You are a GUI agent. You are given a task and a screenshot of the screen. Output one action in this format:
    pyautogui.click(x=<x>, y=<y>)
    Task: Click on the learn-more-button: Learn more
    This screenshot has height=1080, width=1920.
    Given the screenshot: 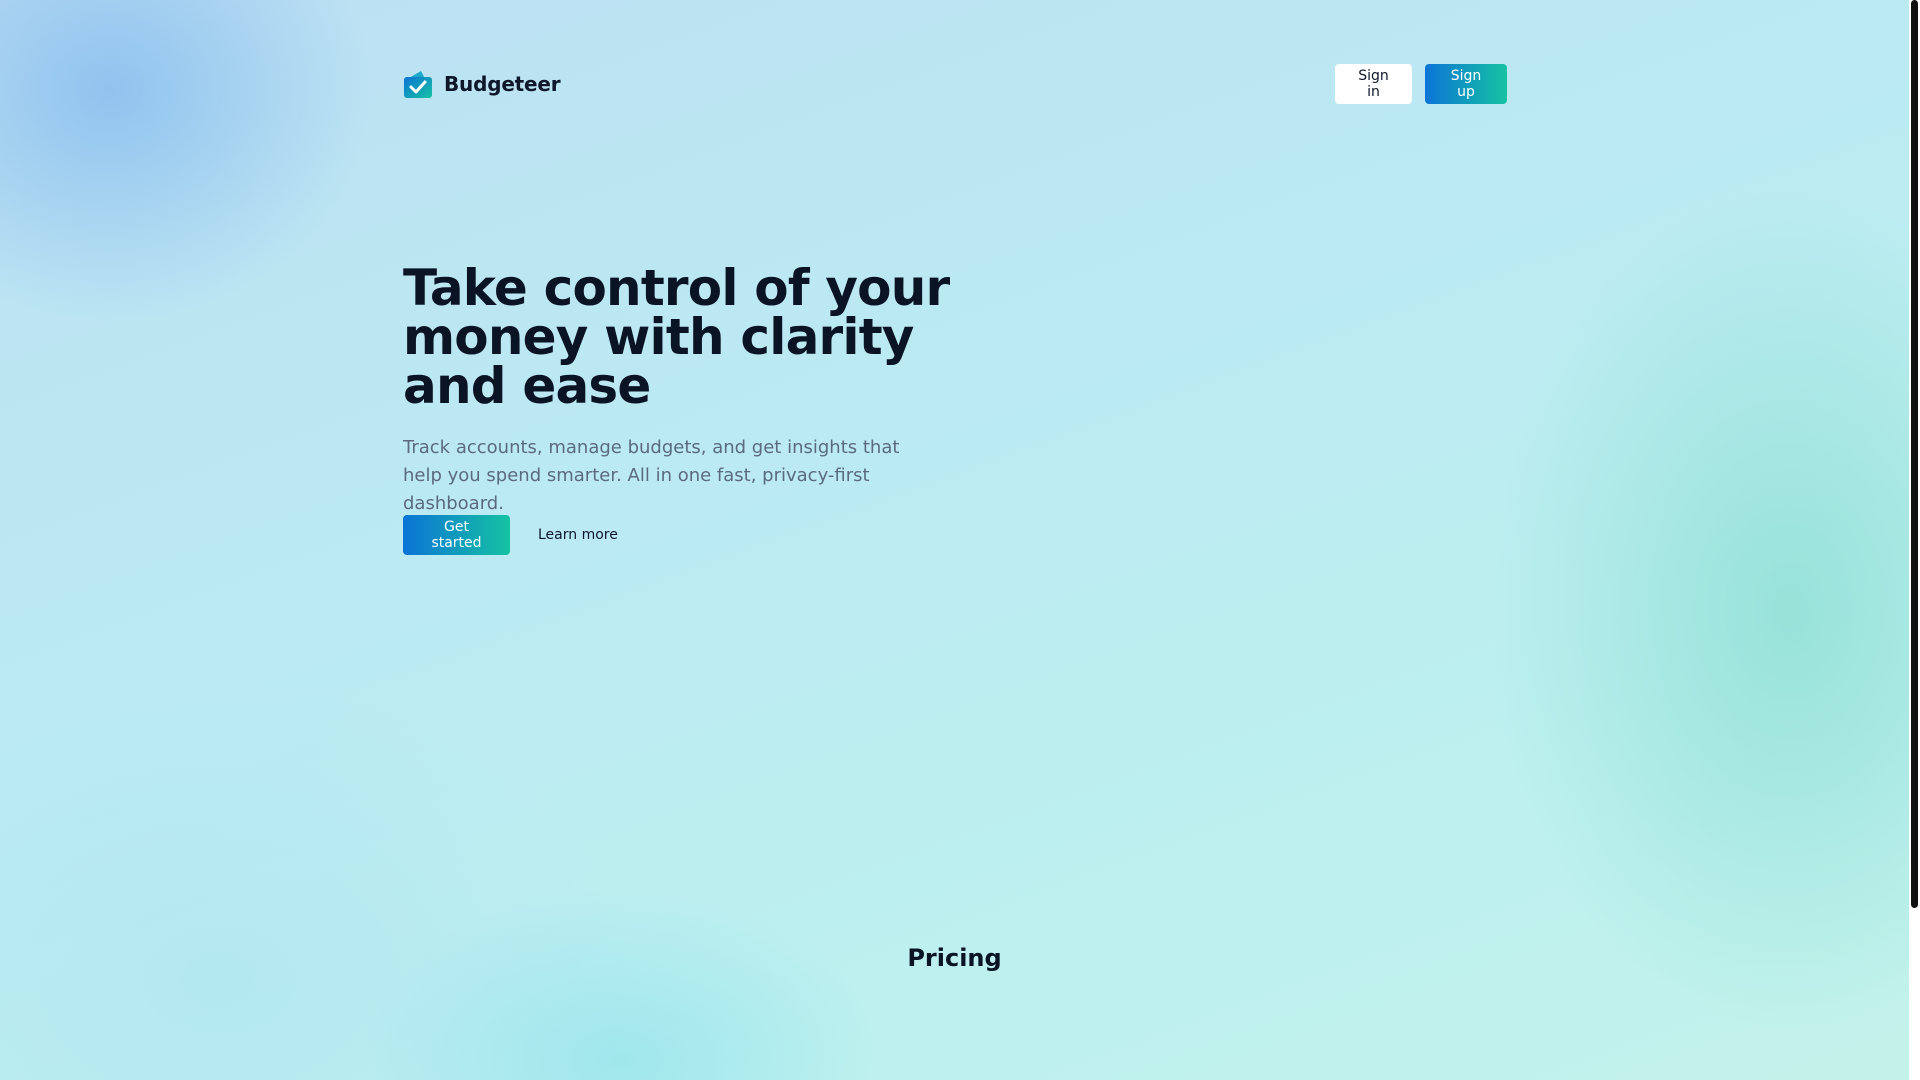 What is the action you would take?
    pyautogui.click(x=564, y=535)
    